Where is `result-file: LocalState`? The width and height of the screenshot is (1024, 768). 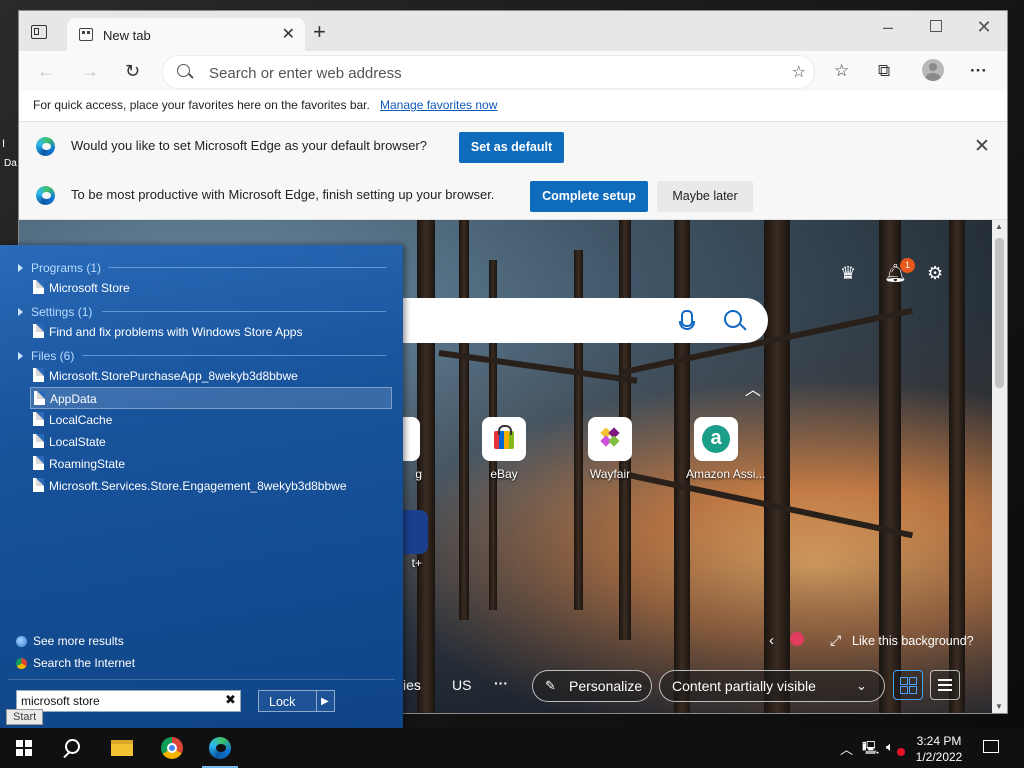 result-file: LocalState is located at coordinates (211, 442).